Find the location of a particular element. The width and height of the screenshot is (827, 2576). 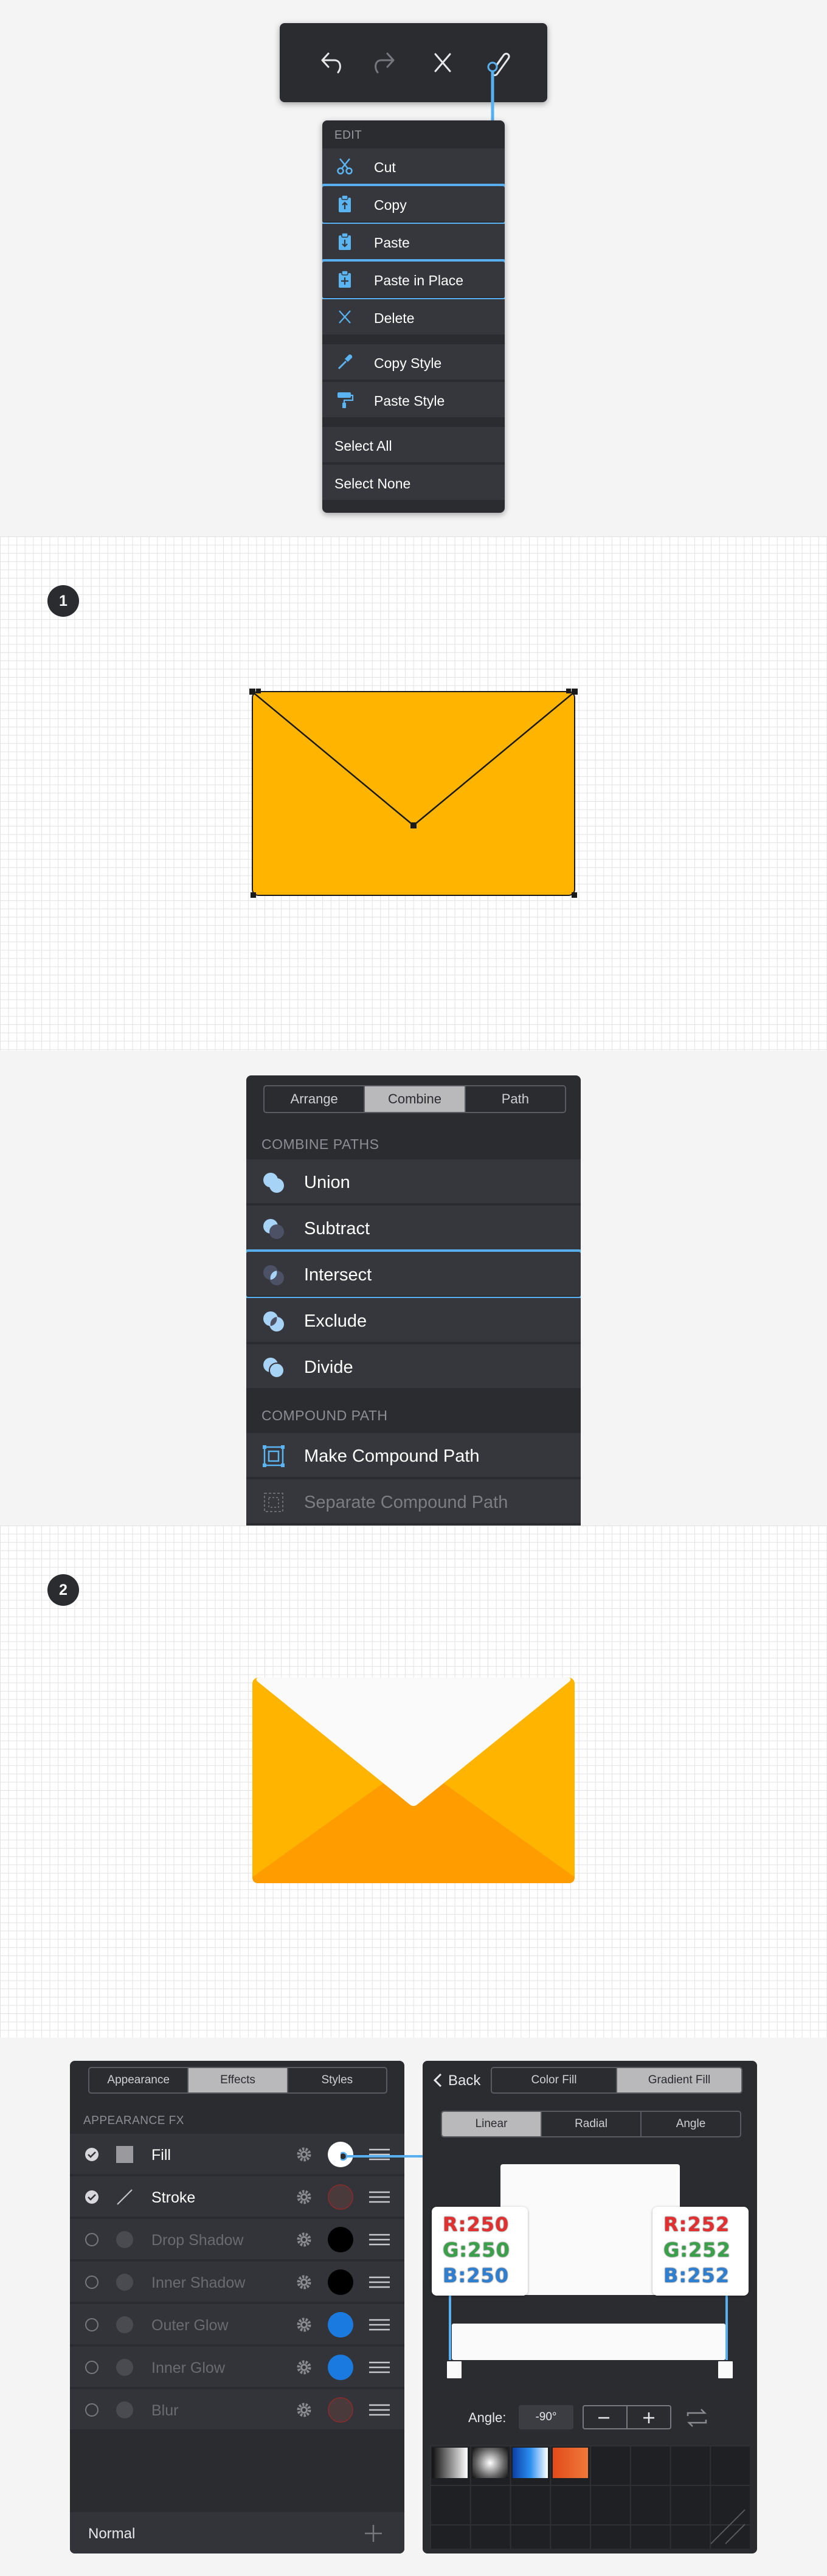

fx-label: Outer Glow is located at coordinates (190, 2325).